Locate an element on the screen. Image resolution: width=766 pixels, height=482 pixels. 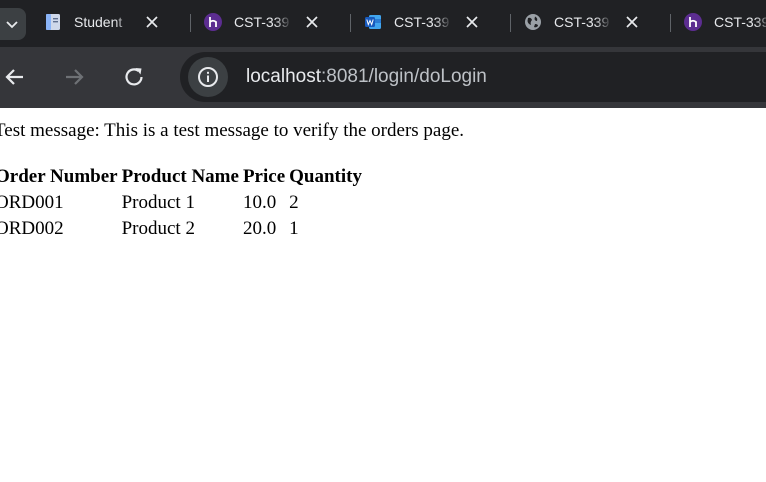
address-bar: localhost:8081/login/doLogin is located at coordinates (473, 77).